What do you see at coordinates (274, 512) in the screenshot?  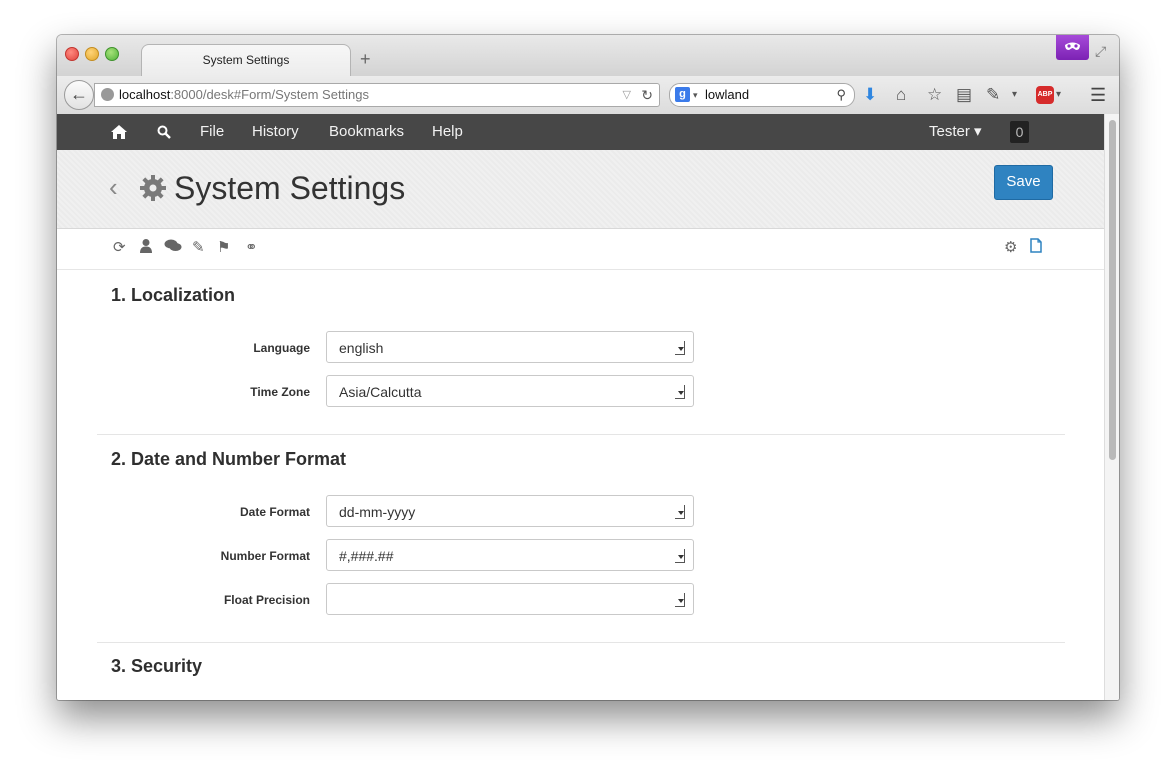 I see `date-format-label: Date Format` at bounding box center [274, 512].